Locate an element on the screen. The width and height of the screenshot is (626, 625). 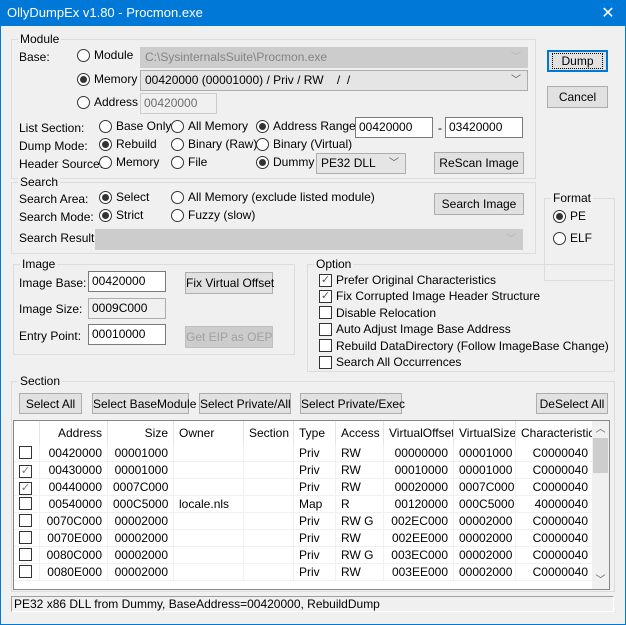
rescan-image-button: ReScan Image is located at coordinates (479, 163).